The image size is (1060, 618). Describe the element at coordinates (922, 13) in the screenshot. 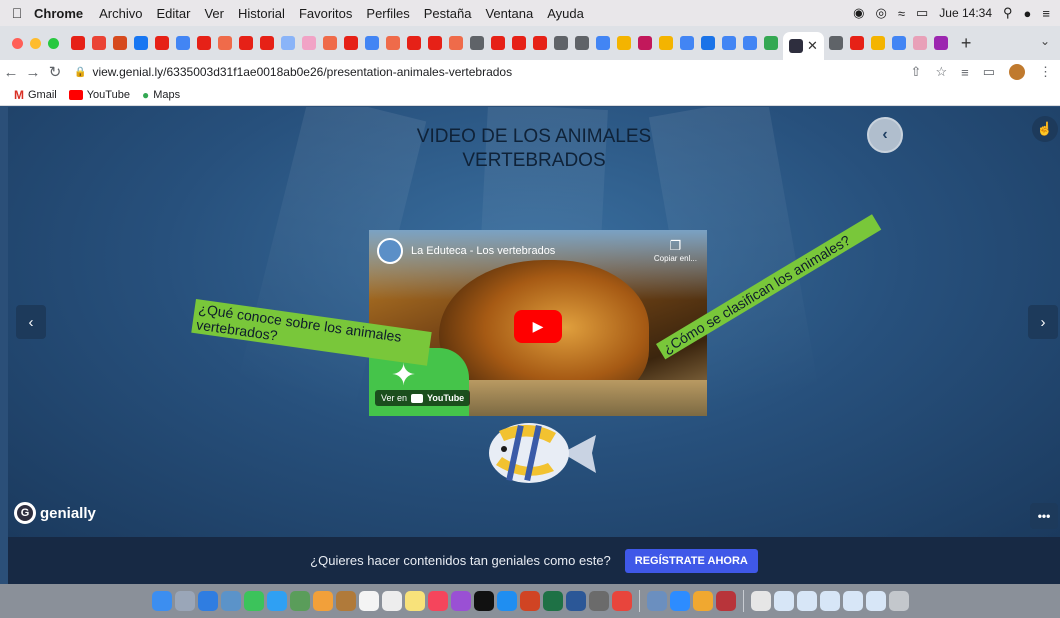

I see `battery-icon: ▭` at that location.